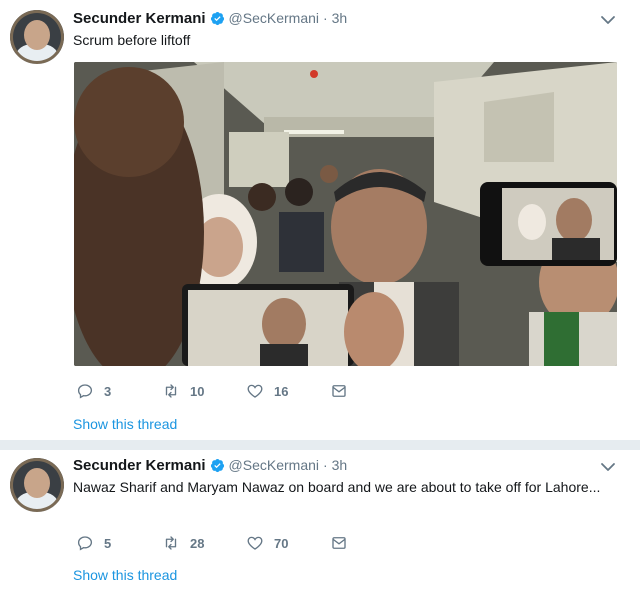  What do you see at coordinates (197, 543) in the screenshot?
I see `retweet-count: 28` at bounding box center [197, 543].